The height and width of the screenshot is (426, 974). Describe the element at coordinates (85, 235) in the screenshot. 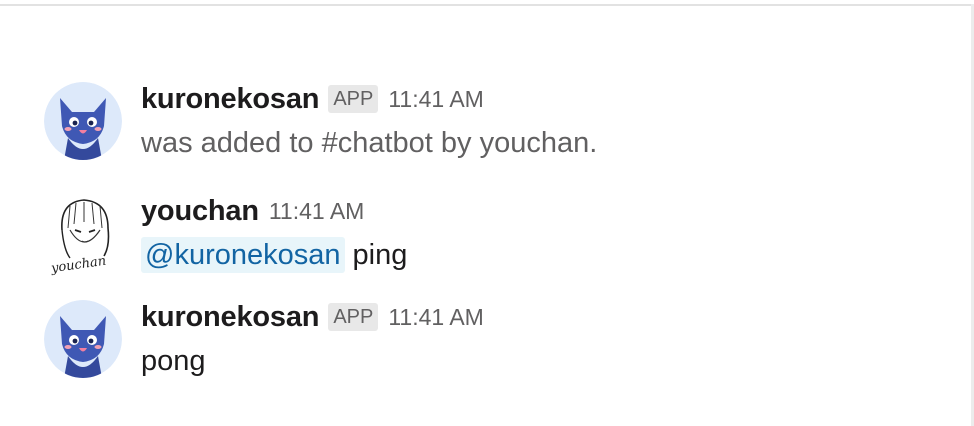

I see `sketch-girl-avatar-icon: youchan` at that location.